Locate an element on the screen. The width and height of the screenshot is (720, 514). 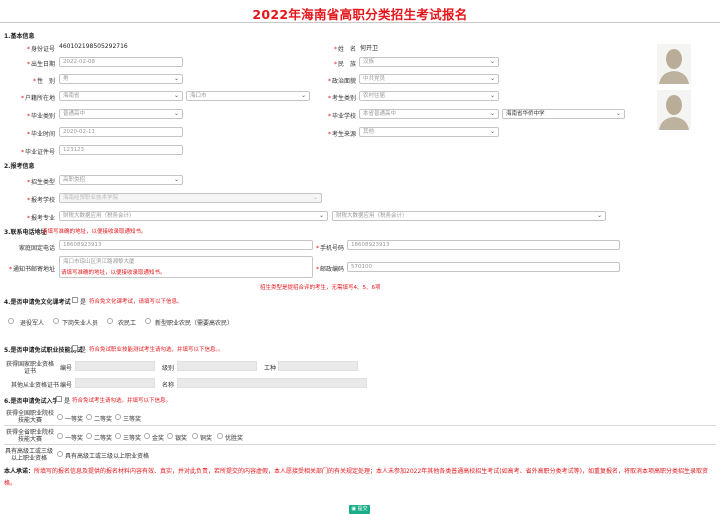
zip-label: *邮政编码 is located at coordinates (329, 269).